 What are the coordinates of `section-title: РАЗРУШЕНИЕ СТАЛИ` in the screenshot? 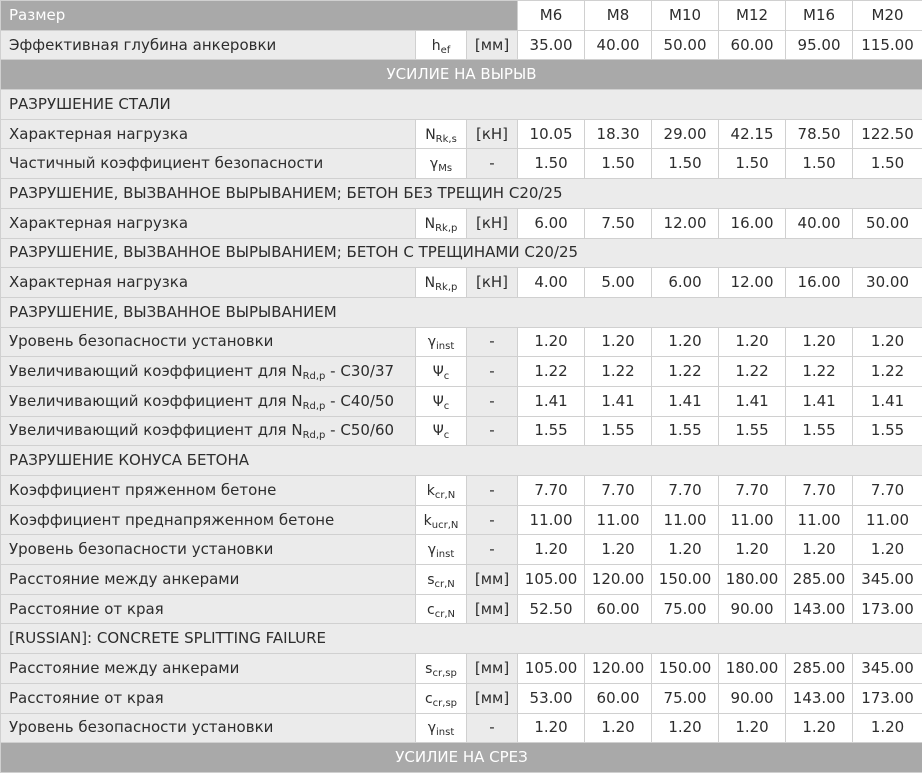 It's located at (461, 104).